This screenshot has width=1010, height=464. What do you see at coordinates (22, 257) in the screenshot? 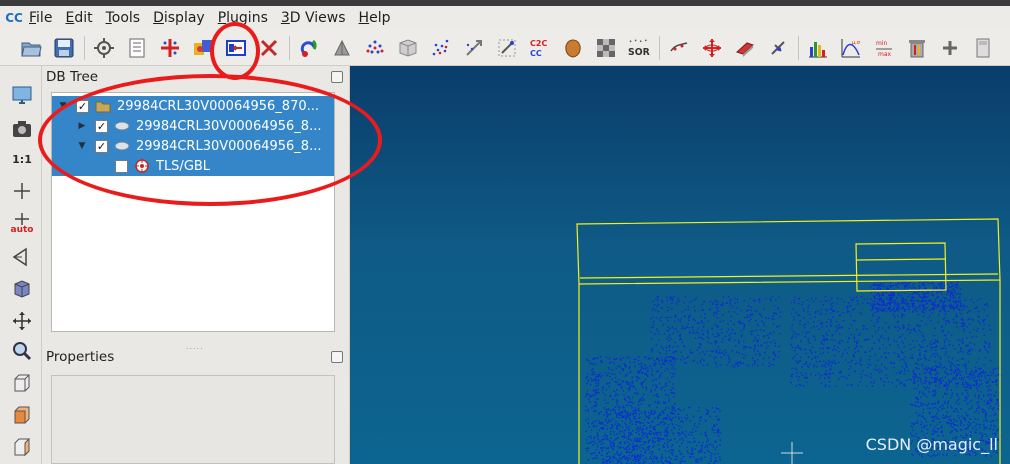
I see `perspective-icon` at bounding box center [22, 257].